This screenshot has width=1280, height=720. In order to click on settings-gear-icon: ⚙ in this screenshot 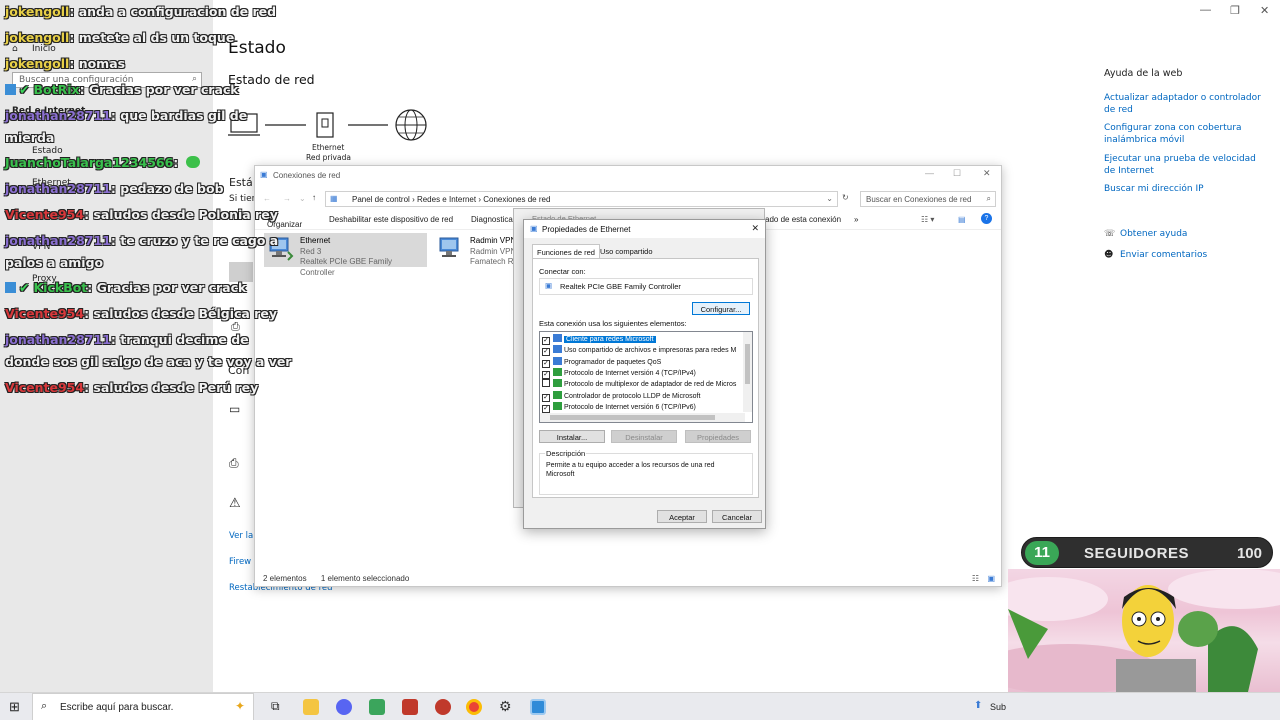, I will do `click(505, 706)`.